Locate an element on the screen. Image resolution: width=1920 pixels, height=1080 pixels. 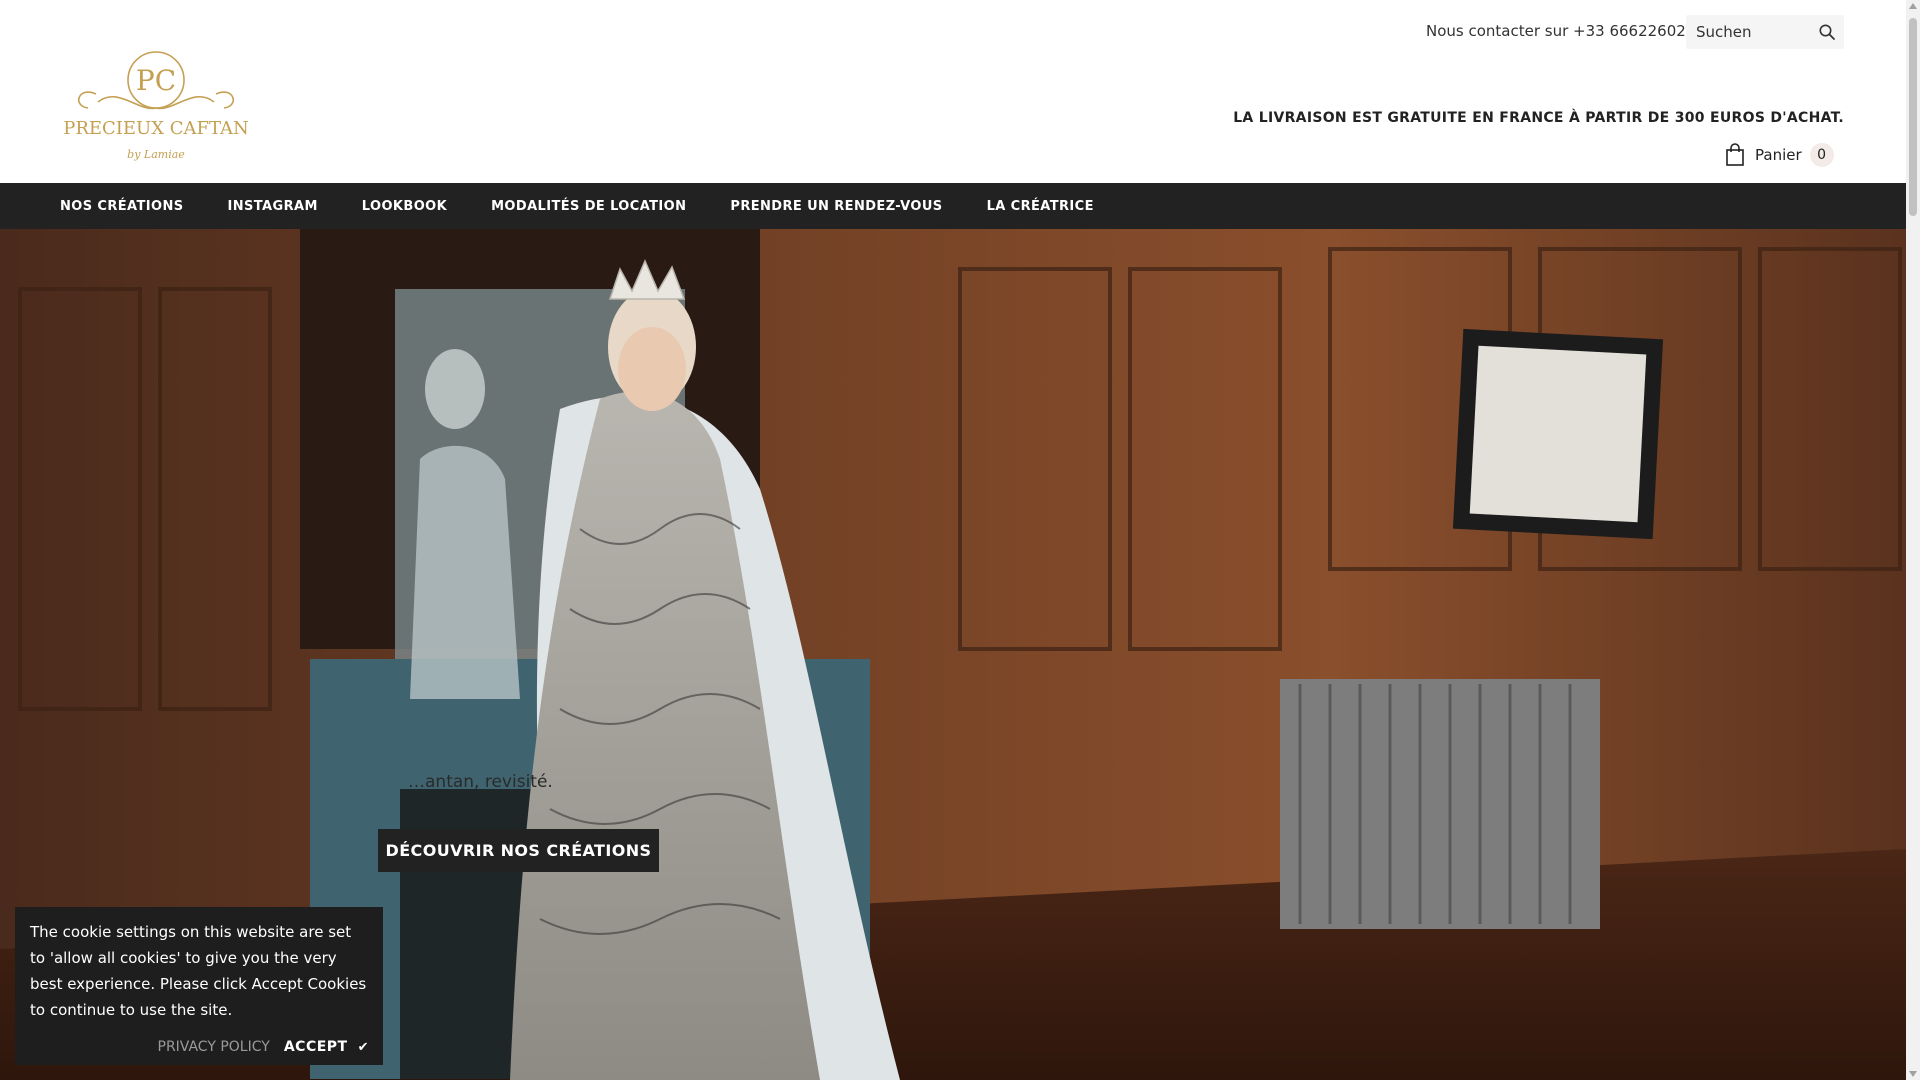
logo-sub: by Lamiae is located at coordinates (156, 154).